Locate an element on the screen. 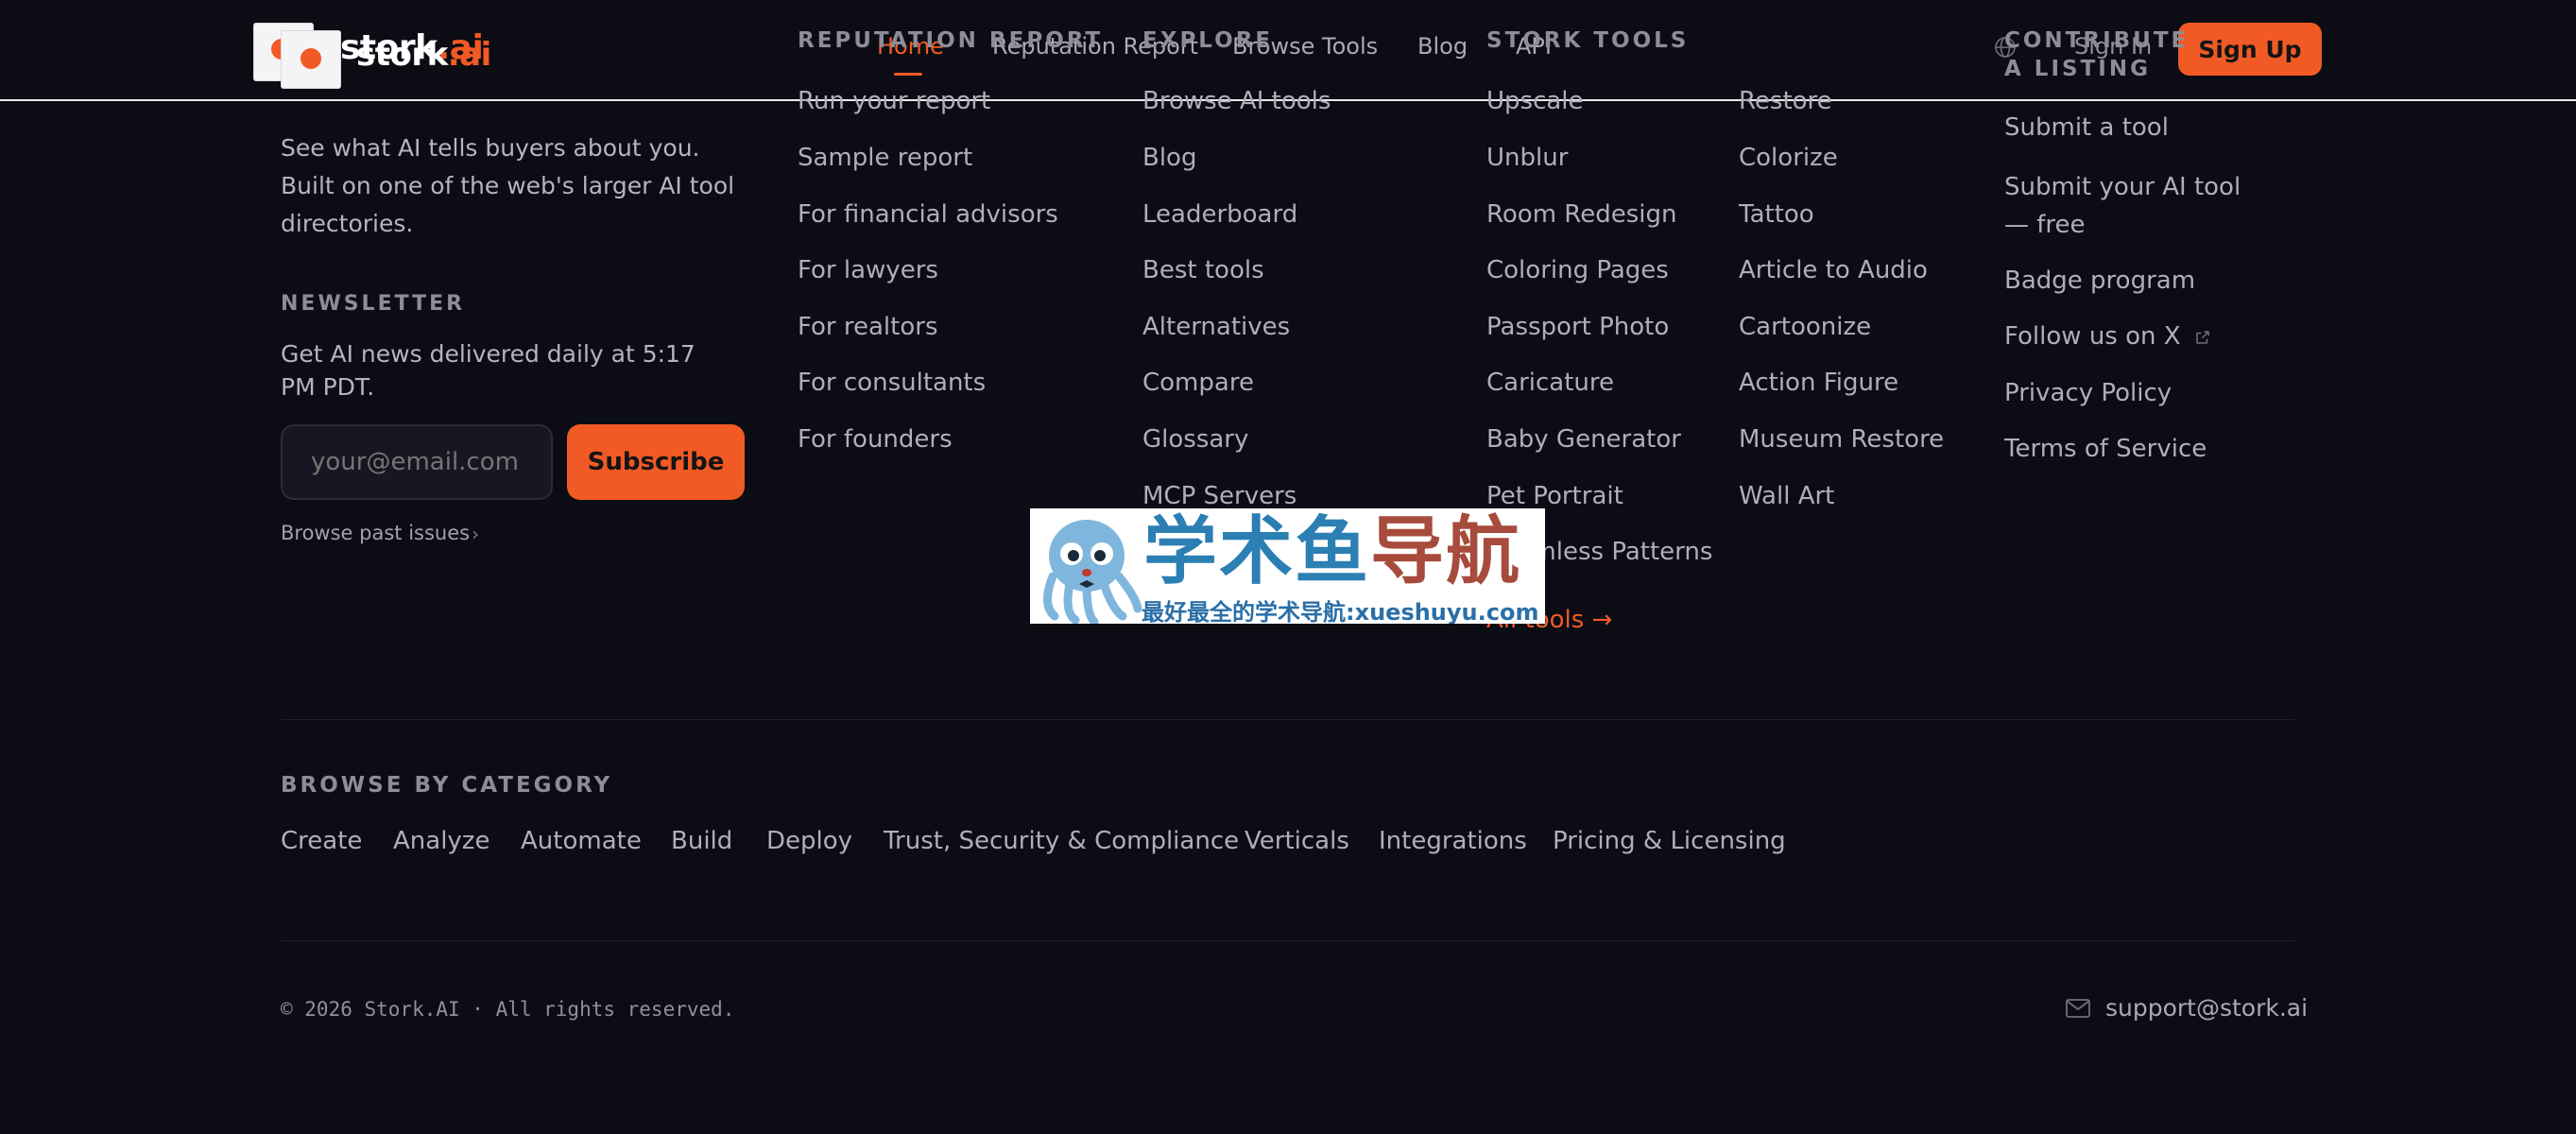 The height and width of the screenshot is (1134, 2576). category-build: Build is located at coordinates (701, 841).